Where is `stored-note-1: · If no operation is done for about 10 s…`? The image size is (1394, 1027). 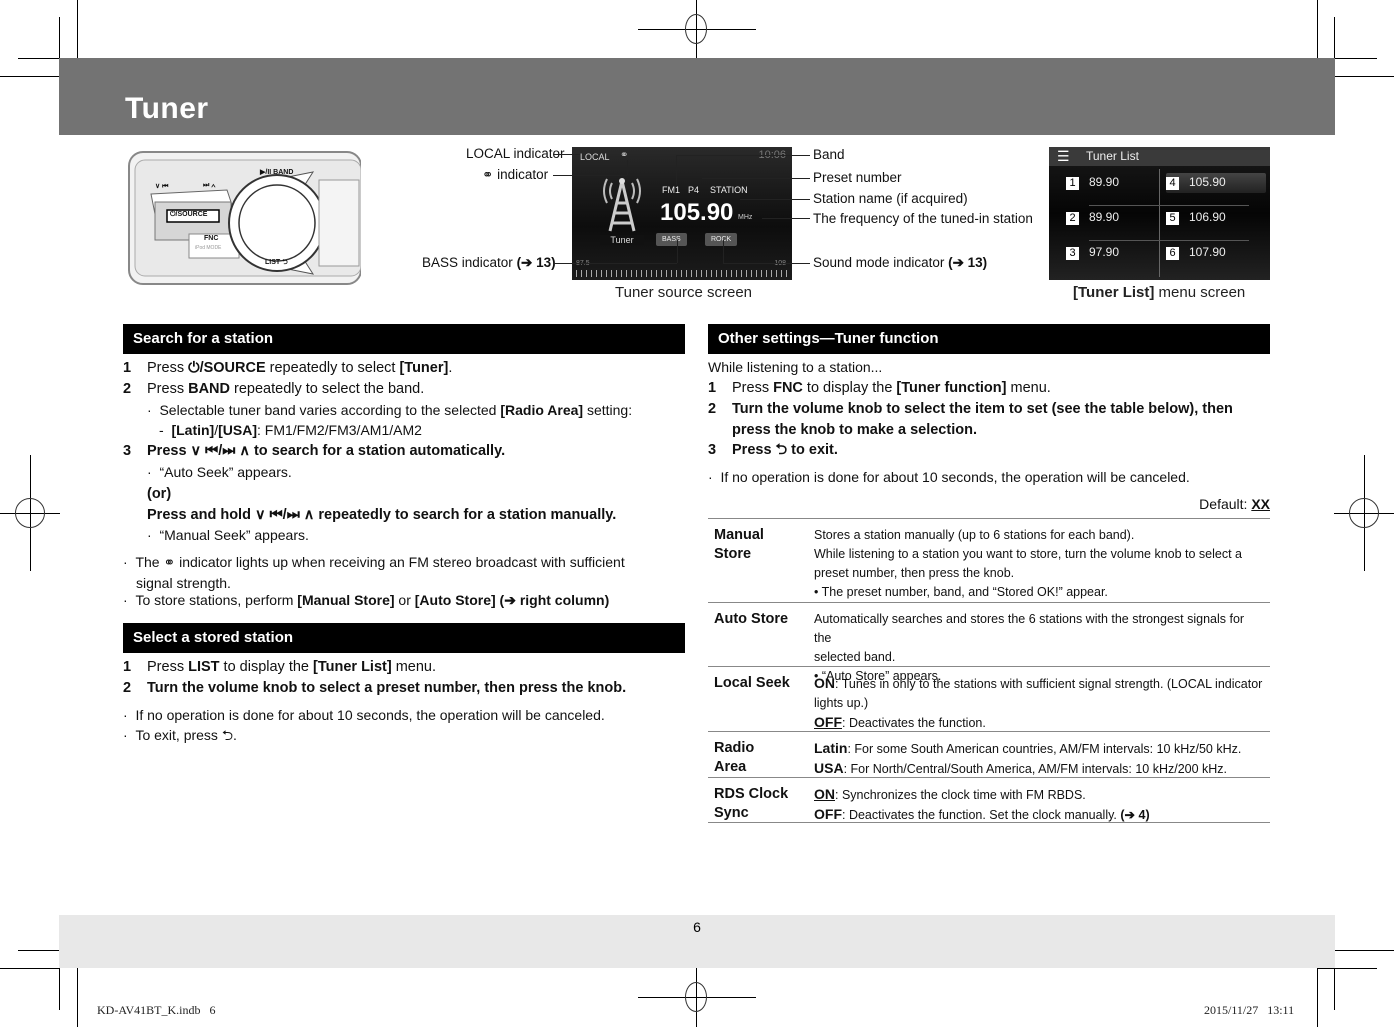
stored-note-1: · If no operation is done for about 10 s… is located at coordinates (364, 715).